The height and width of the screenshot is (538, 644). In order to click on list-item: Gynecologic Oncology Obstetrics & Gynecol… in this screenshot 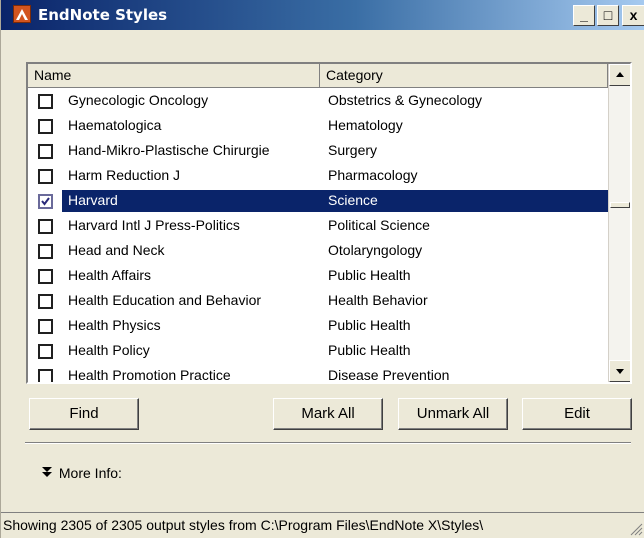, I will do `click(318, 101)`.